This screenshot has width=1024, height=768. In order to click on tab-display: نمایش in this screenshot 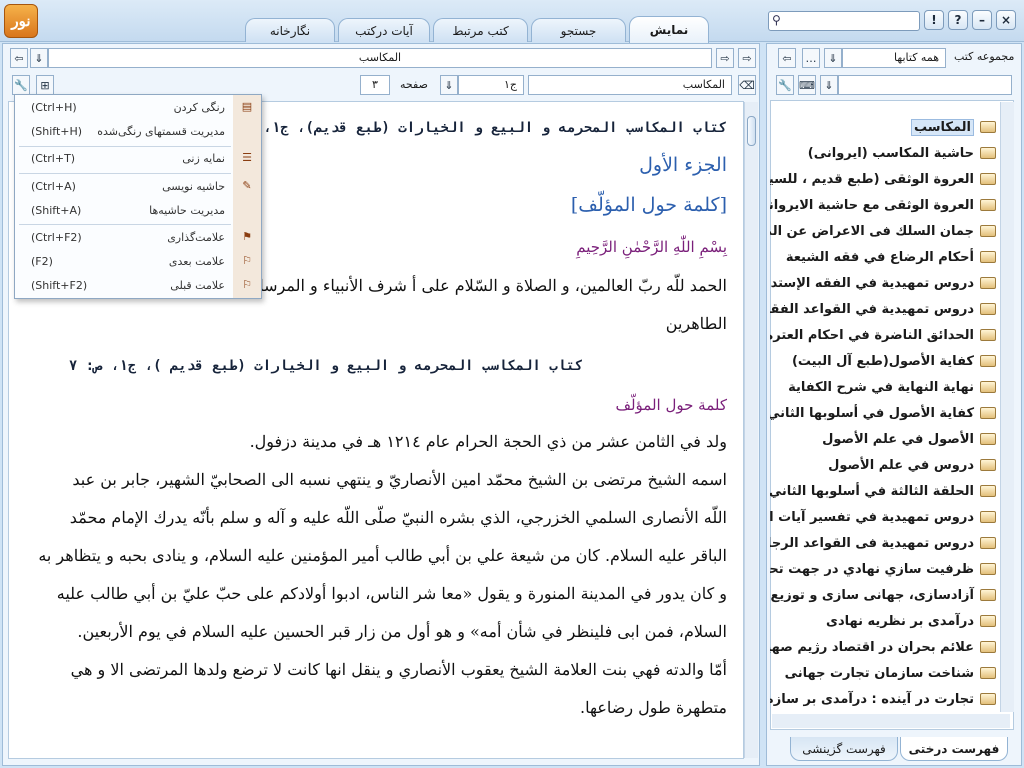, I will do `click(669, 29)`.